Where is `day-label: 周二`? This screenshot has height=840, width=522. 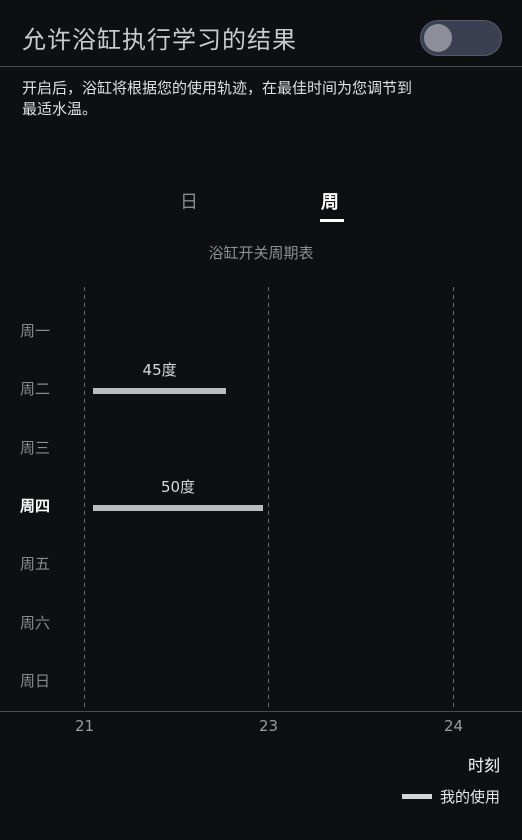
day-label: 周二 is located at coordinates (35, 389).